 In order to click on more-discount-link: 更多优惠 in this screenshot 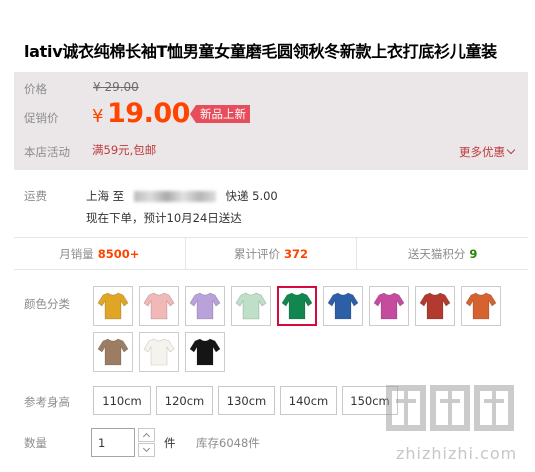, I will do `click(487, 152)`.